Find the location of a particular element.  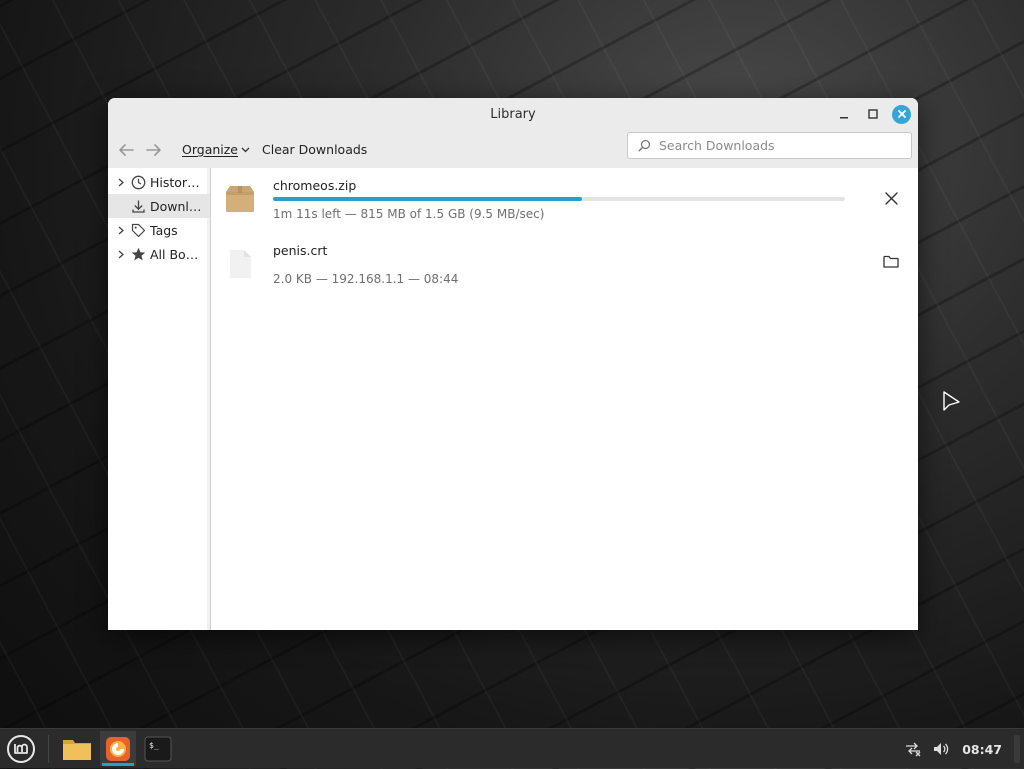

clear-downloads-label: Clear Downloads is located at coordinates (315, 149).